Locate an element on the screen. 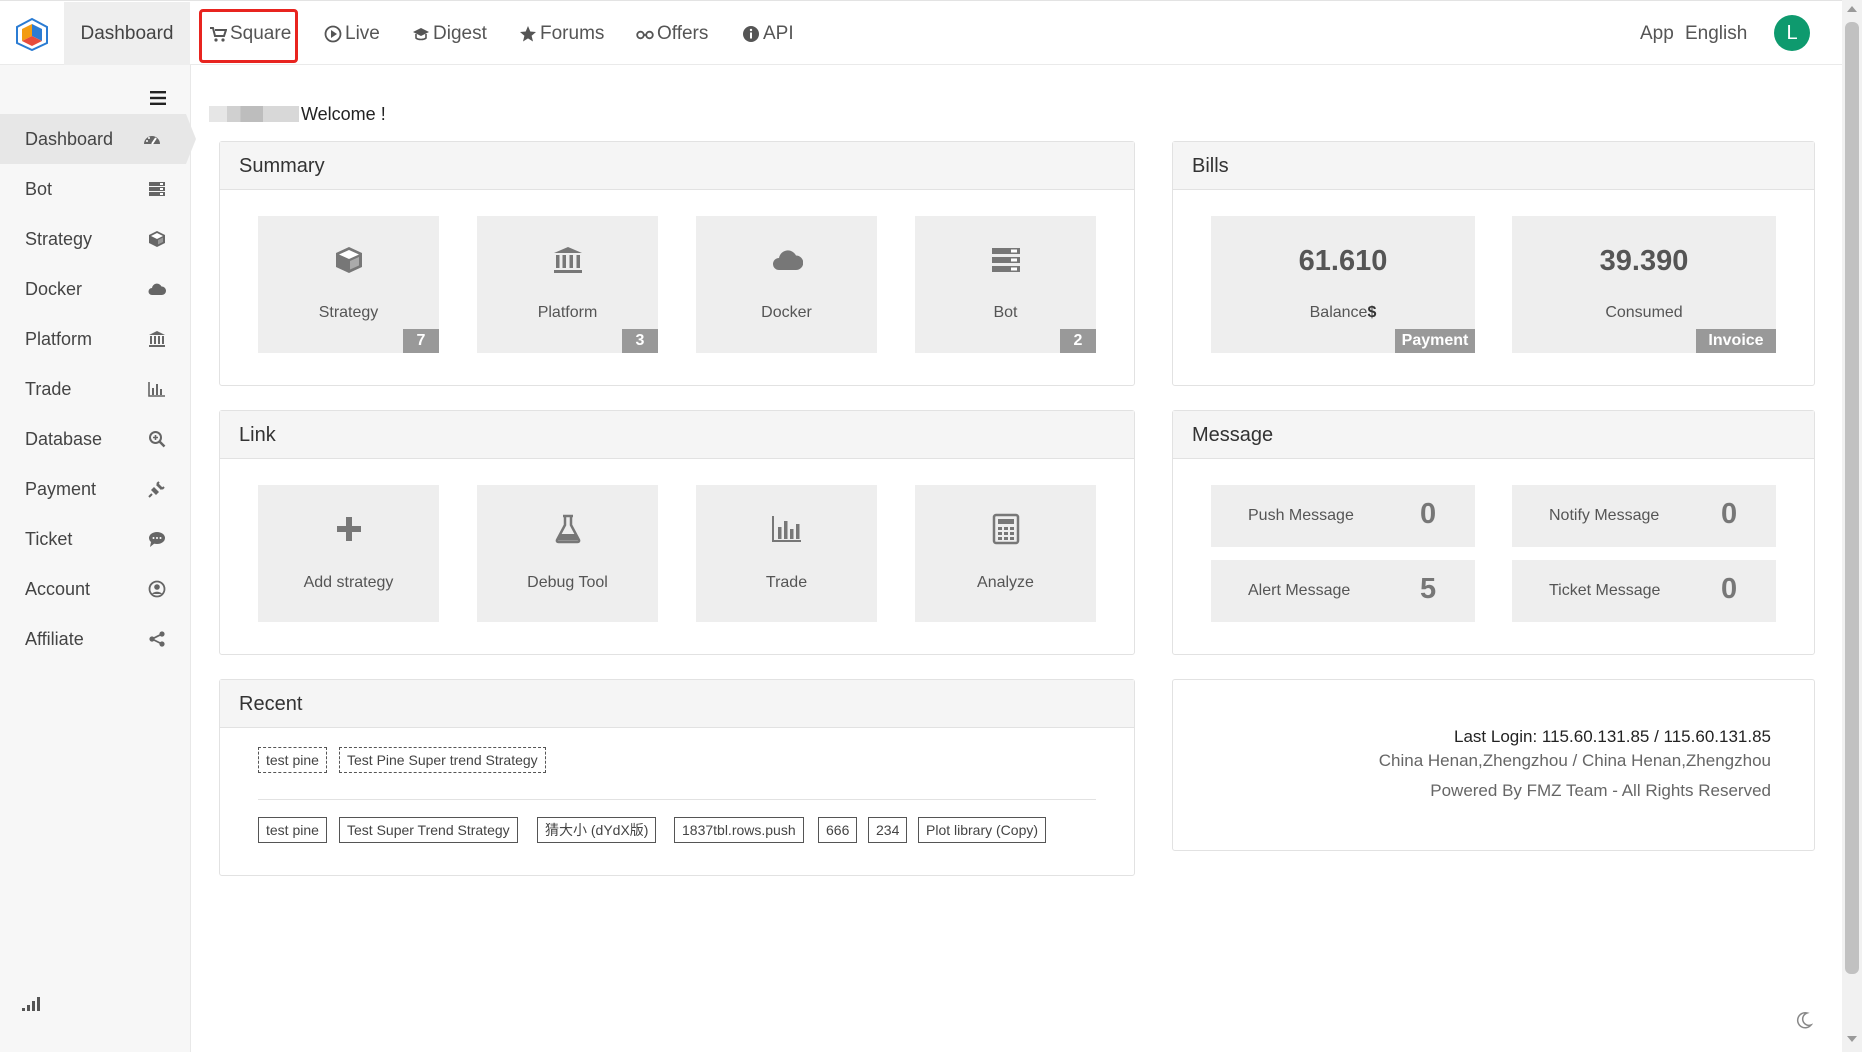  bill-tile-balance: 61.610 Balance$ Payment is located at coordinates (1343, 284).